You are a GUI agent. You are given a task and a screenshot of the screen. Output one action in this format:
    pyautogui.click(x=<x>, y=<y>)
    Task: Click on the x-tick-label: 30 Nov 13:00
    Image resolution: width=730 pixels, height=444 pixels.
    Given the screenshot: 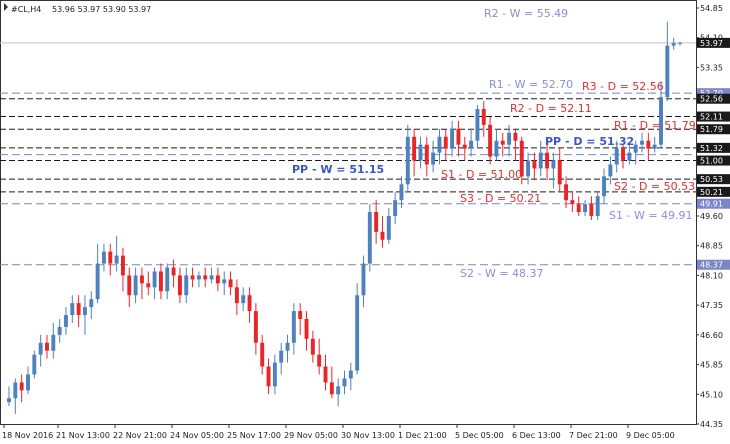 What is the action you would take?
    pyautogui.click(x=368, y=435)
    